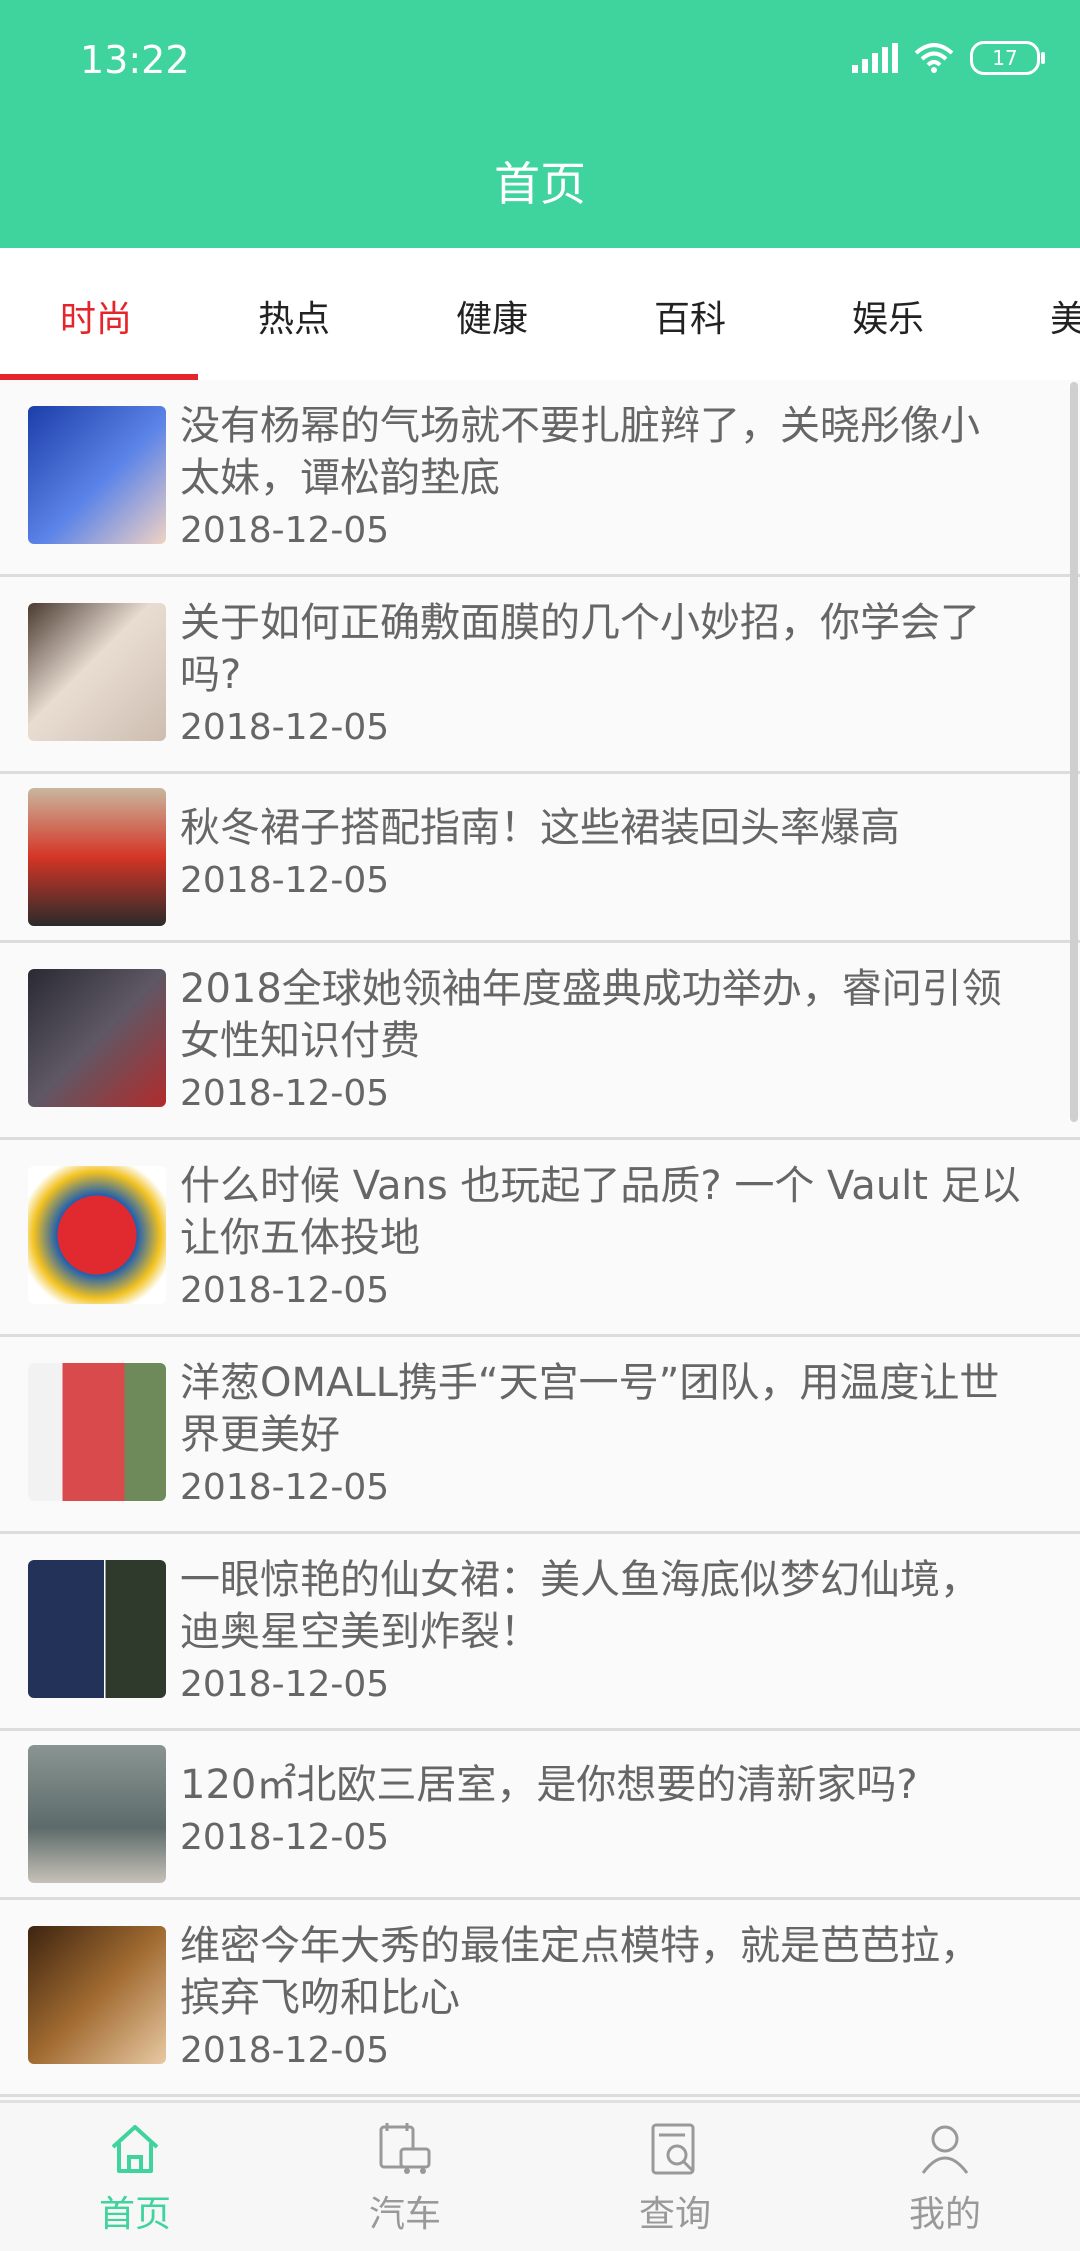  What do you see at coordinates (549, 1785) in the screenshot?
I see `article-title: 120㎡北欧三居室，是你想要的清新家吗?` at bounding box center [549, 1785].